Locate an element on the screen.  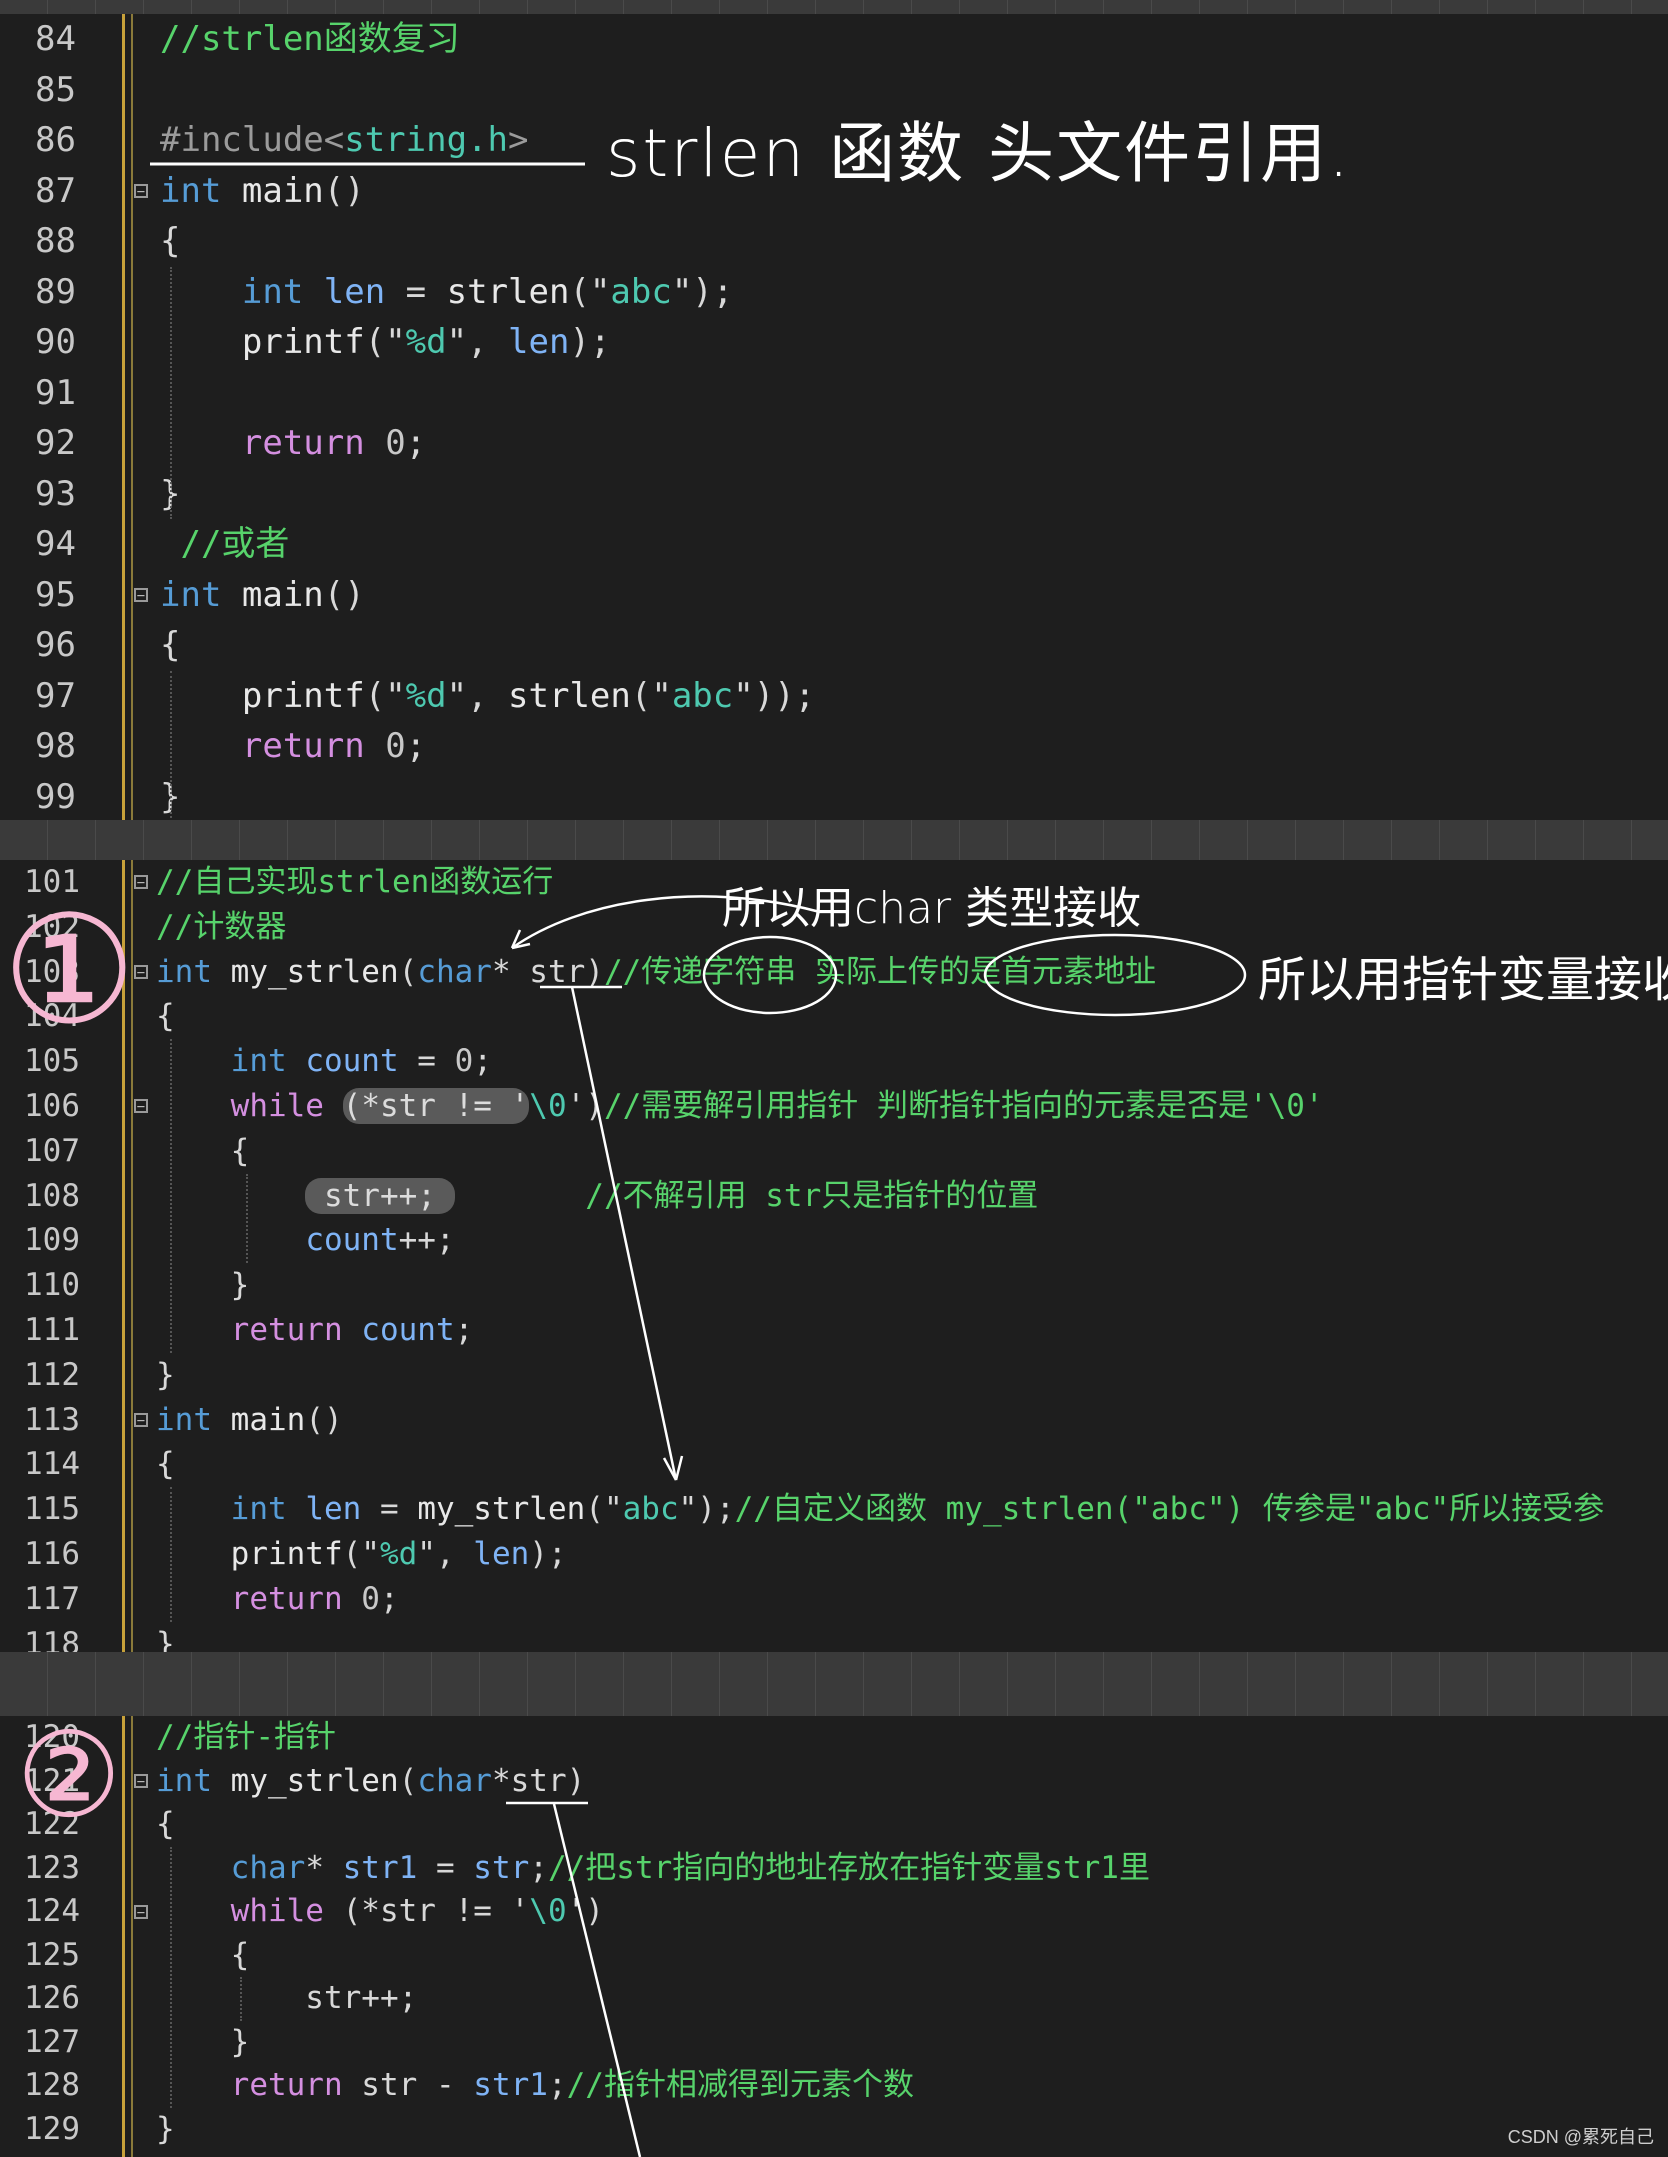
arrow-to-char is located at coordinates (666, 922).